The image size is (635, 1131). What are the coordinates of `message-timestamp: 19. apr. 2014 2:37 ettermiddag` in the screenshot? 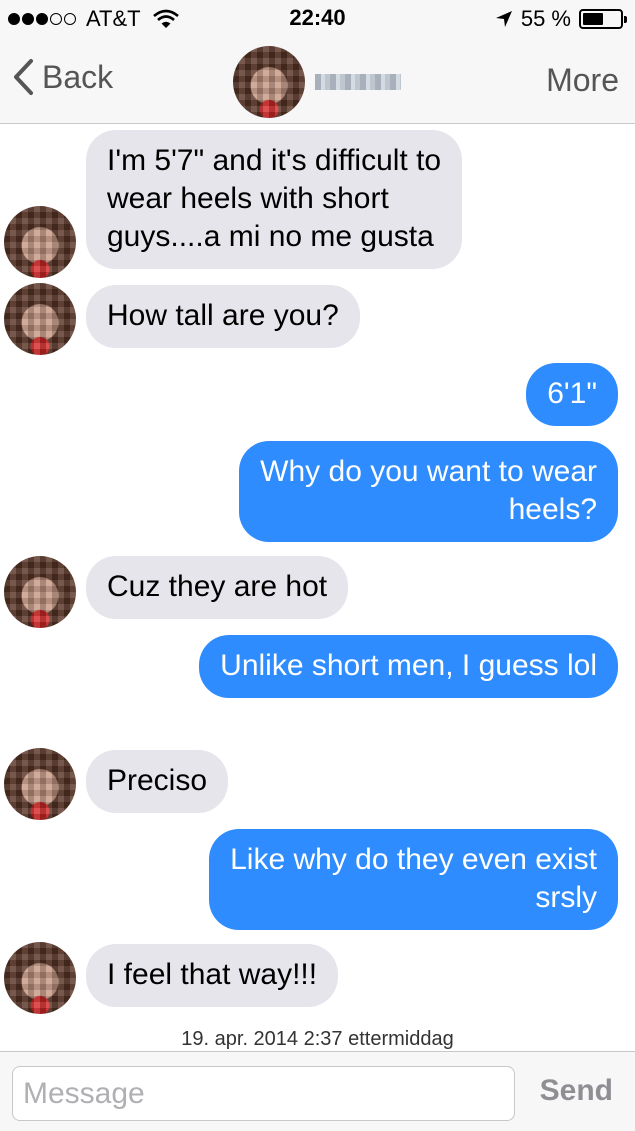 It's located at (317, 1039).